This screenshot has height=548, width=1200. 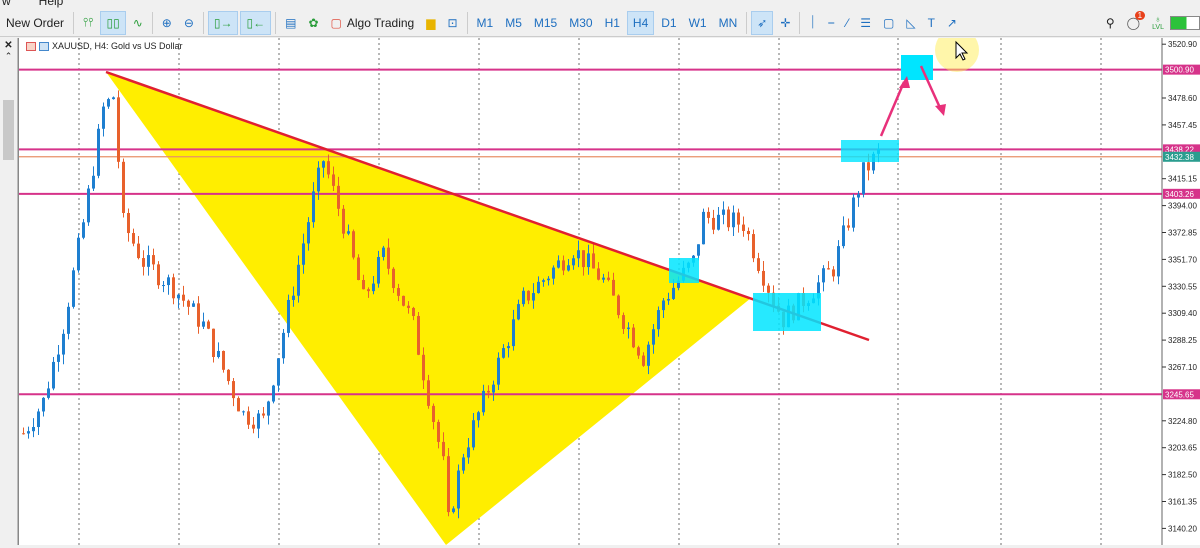 What do you see at coordinates (189, 23) in the screenshot?
I see `zoom-out-button: ⊖` at bounding box center [189, 23].